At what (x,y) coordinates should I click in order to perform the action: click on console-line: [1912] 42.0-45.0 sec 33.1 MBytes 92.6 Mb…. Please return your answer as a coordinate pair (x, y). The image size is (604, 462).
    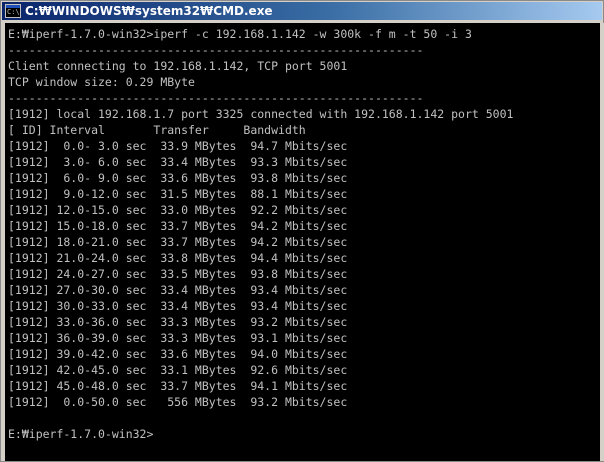
    Looking at the image, I should click on (178, 370).